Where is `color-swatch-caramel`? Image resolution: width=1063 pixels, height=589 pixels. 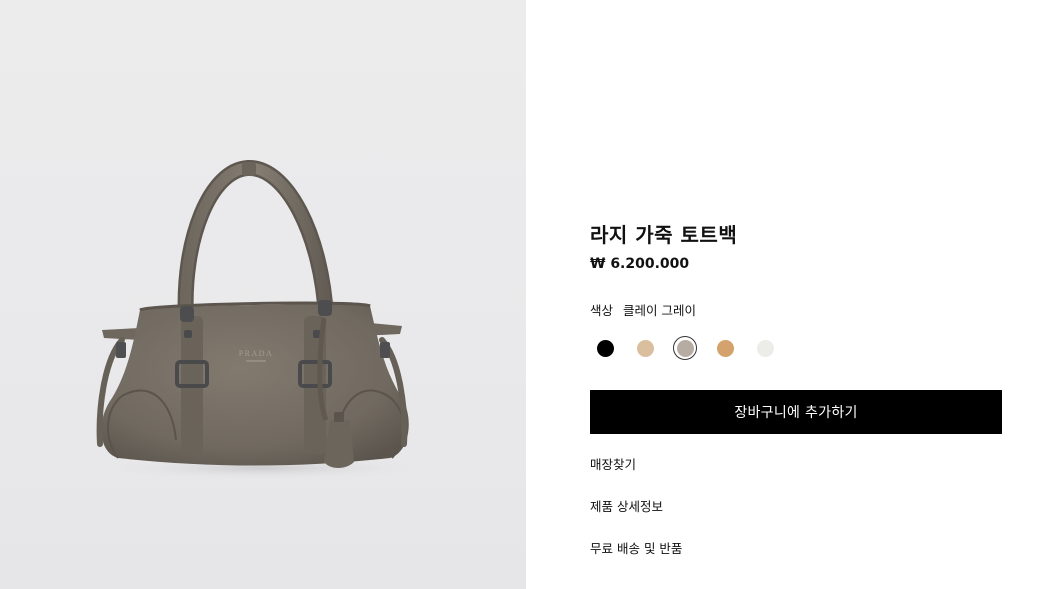
color-swatch-caramel is located at coordinates (725, 348).